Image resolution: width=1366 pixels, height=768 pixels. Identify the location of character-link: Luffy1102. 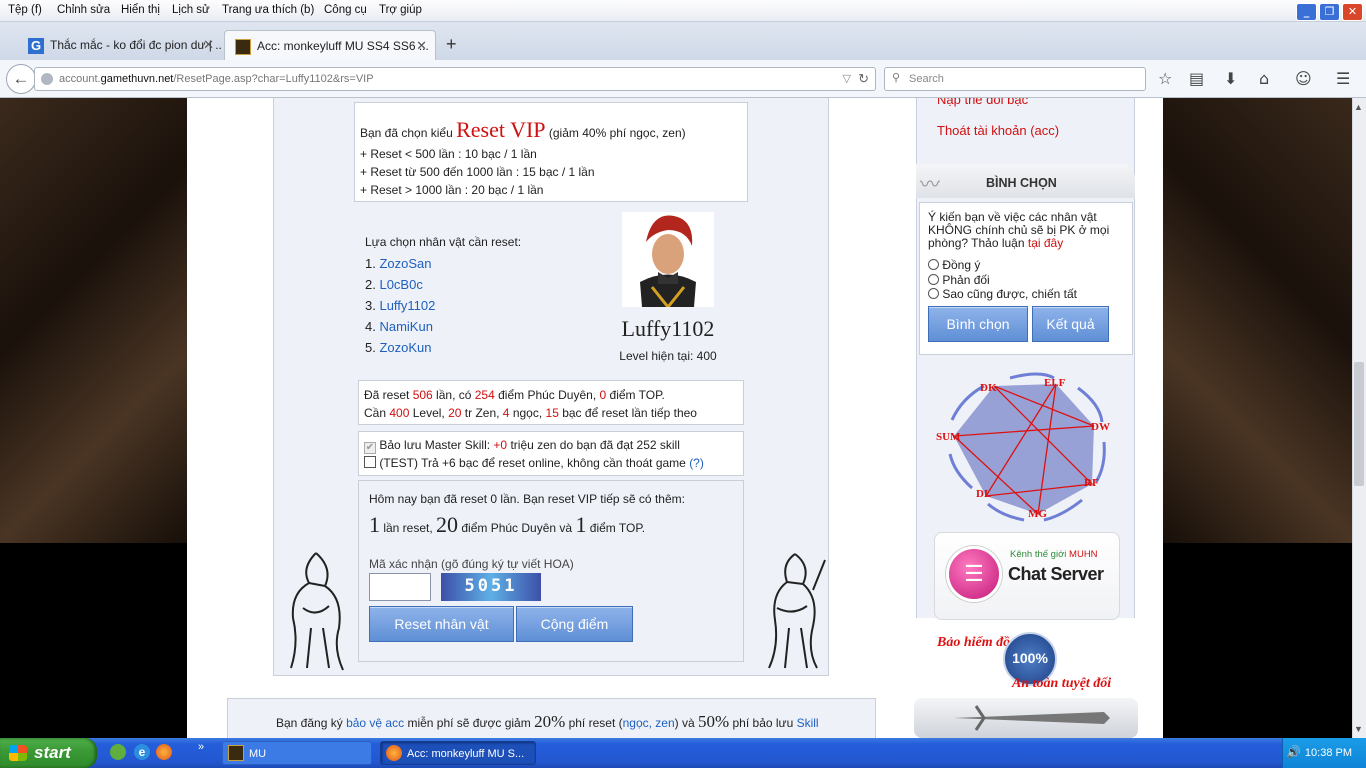
(407, 305).